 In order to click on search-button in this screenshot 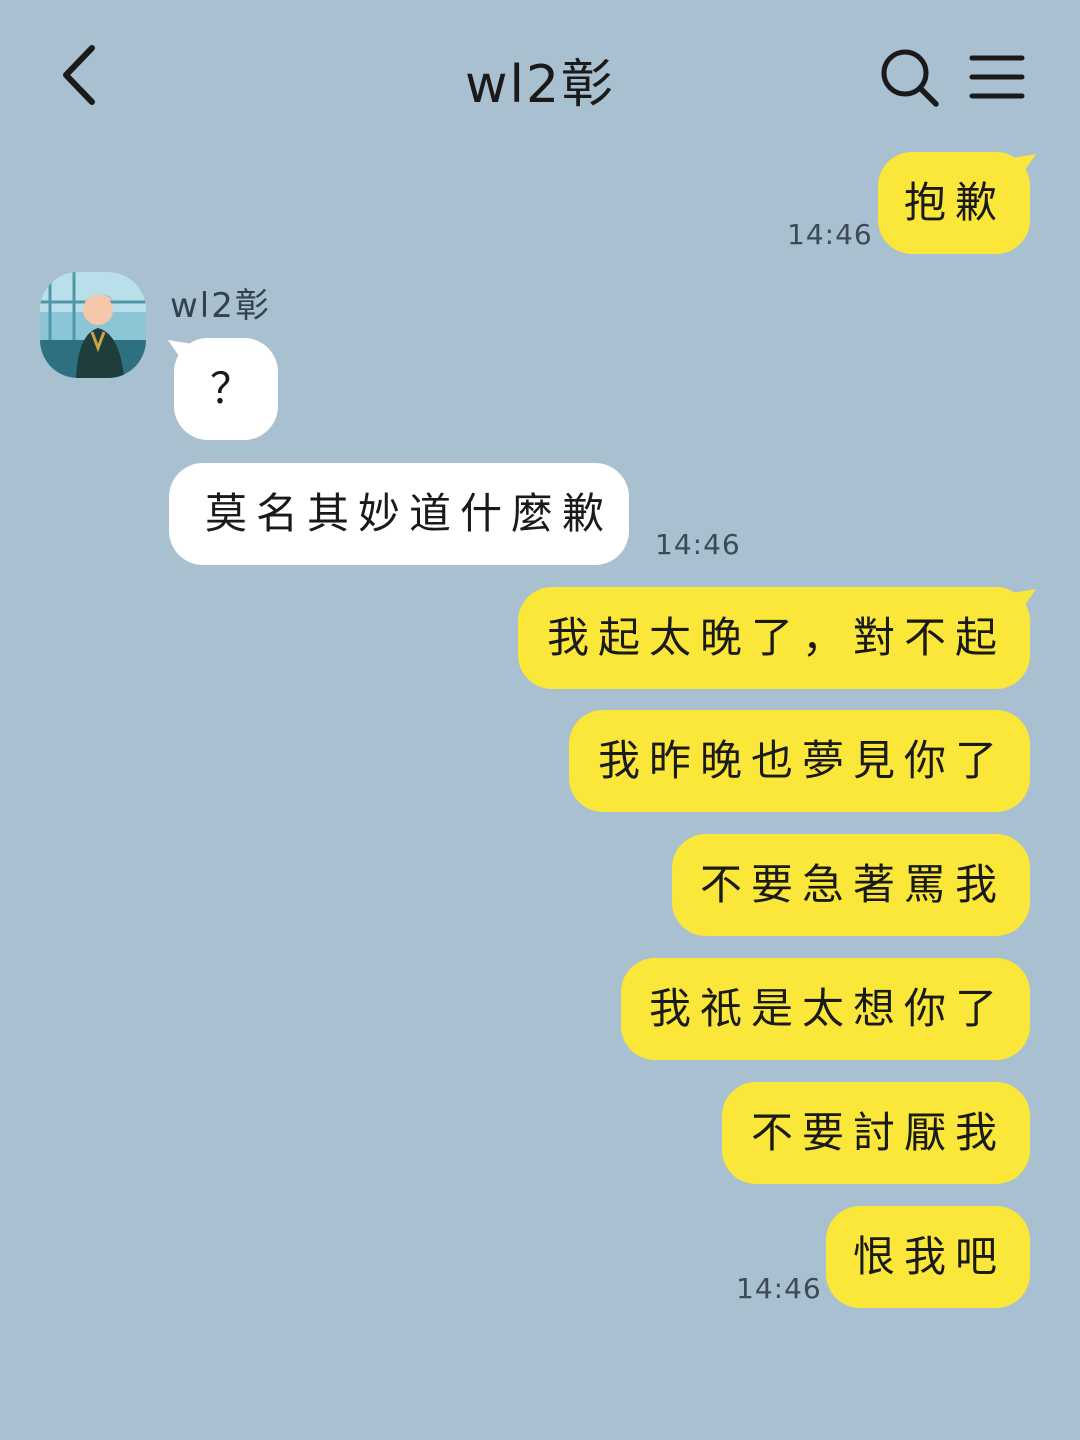, I will do `click(910, 78)`.